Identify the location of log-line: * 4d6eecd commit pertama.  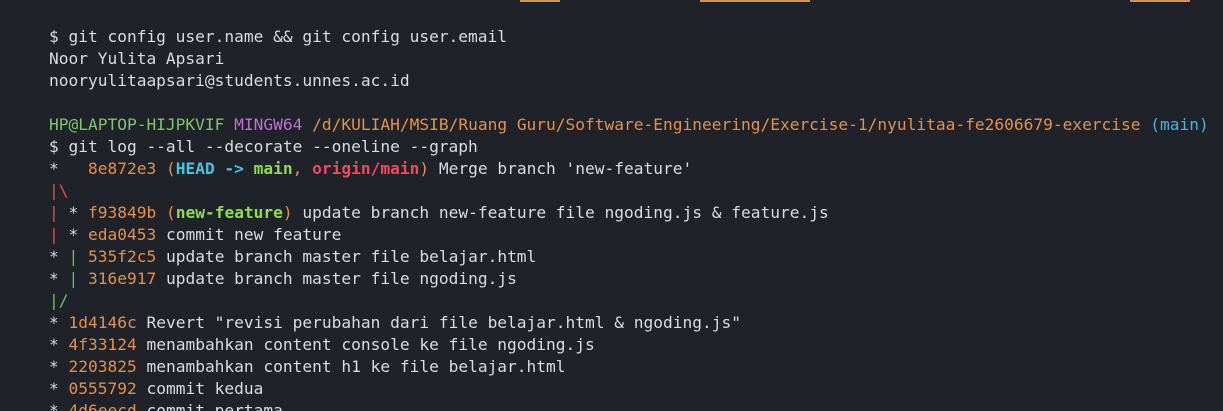
(146, 394).